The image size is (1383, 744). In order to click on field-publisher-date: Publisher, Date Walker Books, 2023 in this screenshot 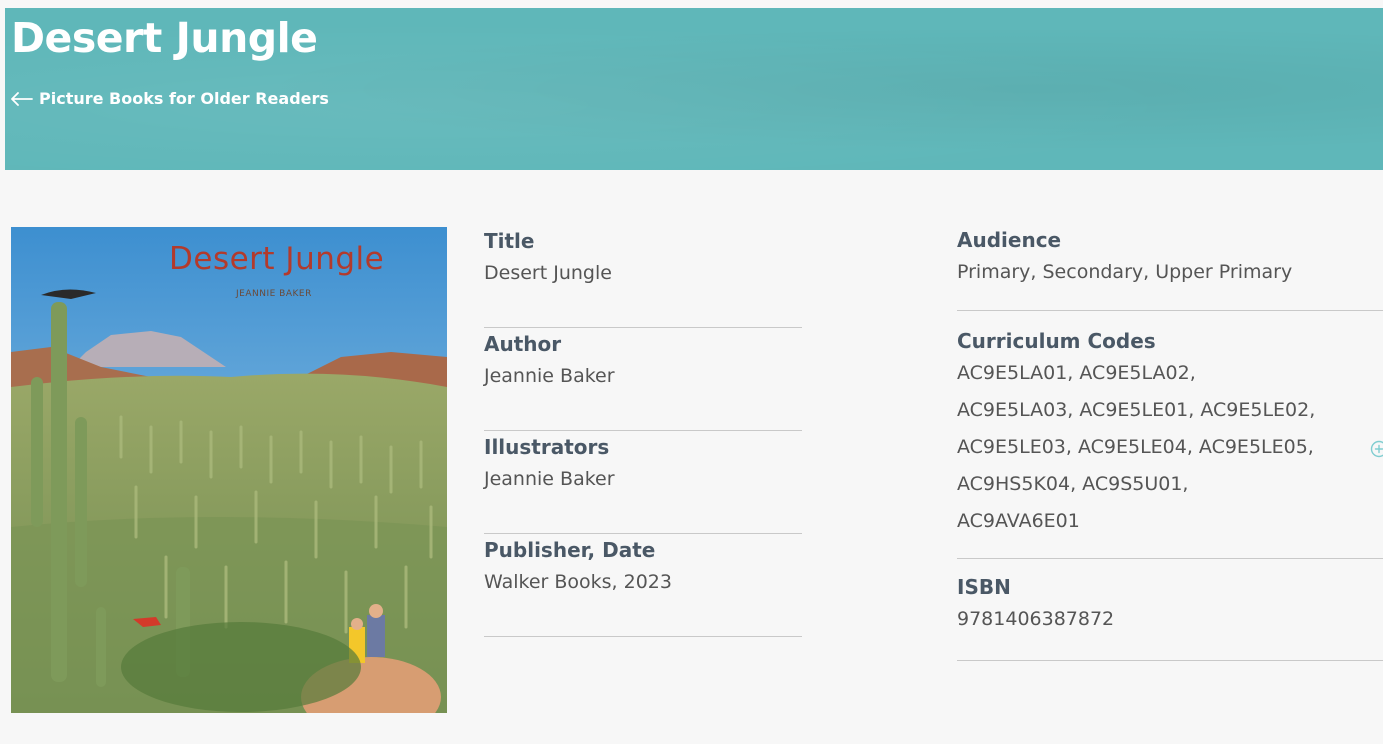, I will do `click(643, 586)`.